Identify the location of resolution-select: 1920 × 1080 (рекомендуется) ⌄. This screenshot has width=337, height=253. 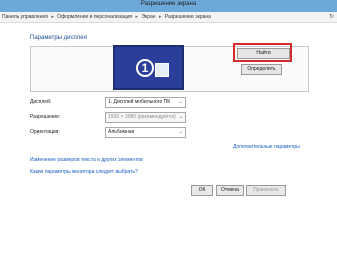
(145, 117).